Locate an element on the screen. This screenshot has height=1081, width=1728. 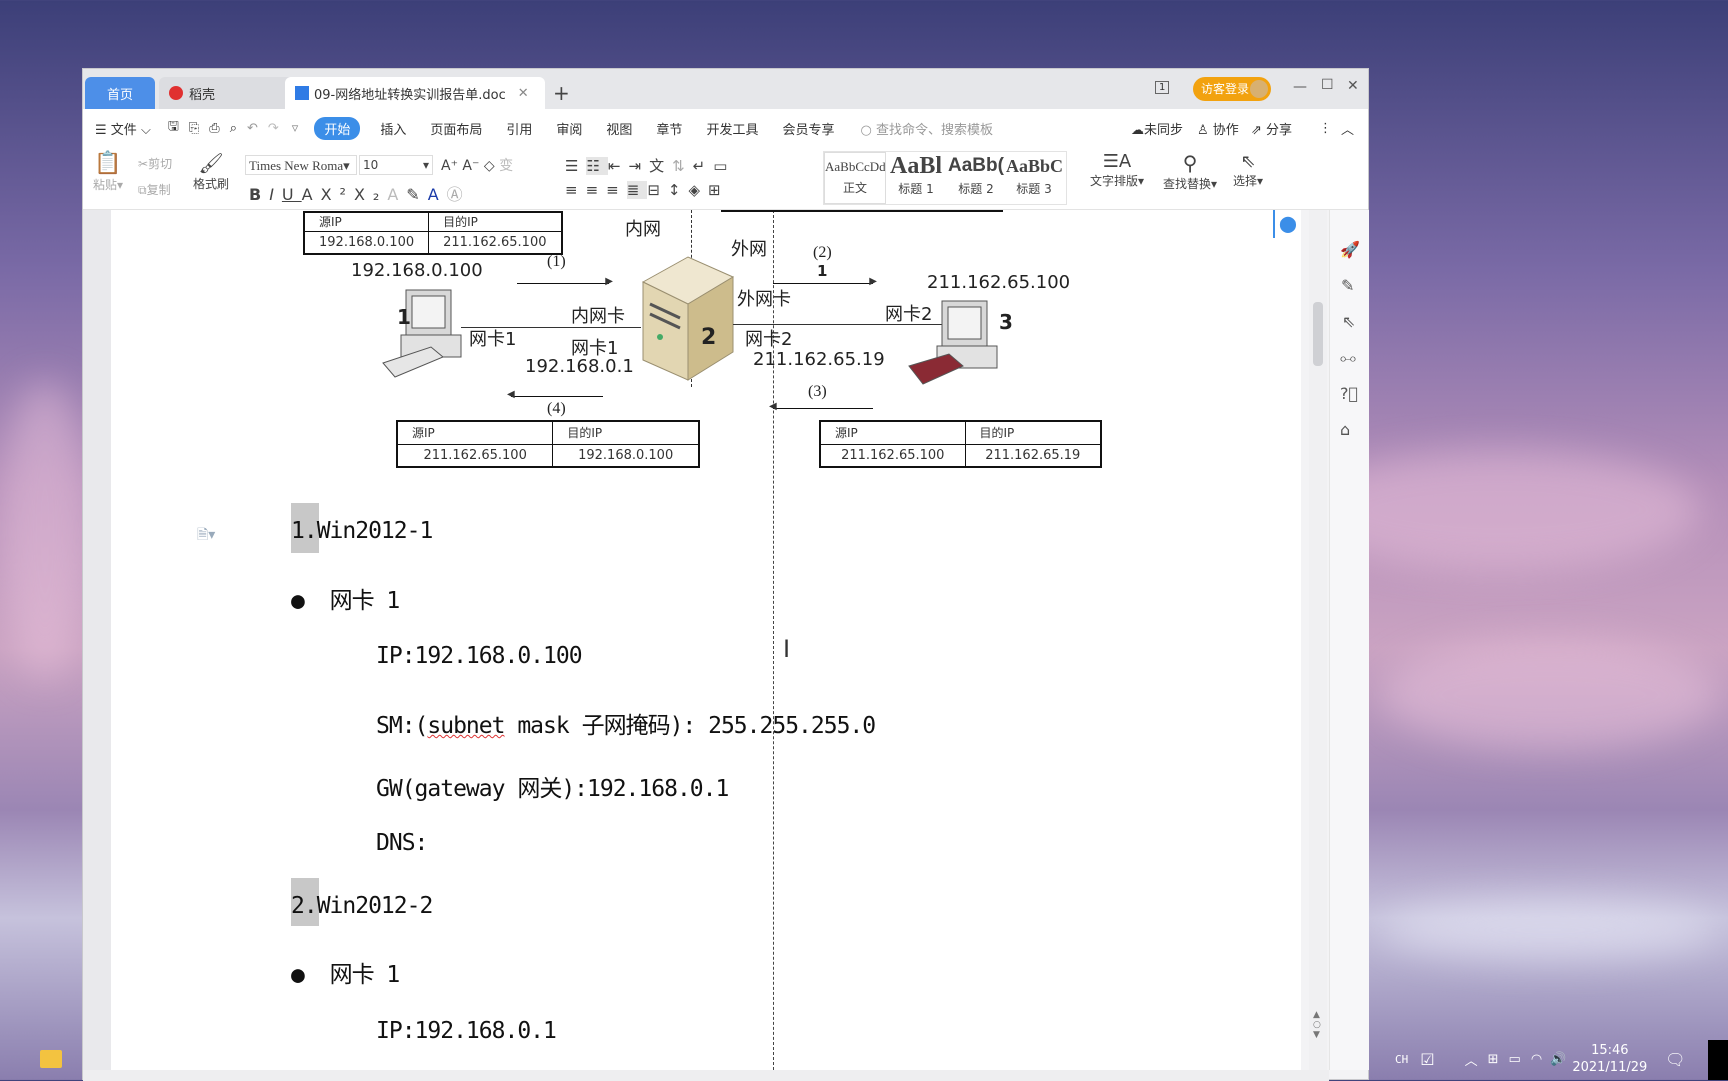
display-icon: ⊞ is located at coordinates (1493, 1059).